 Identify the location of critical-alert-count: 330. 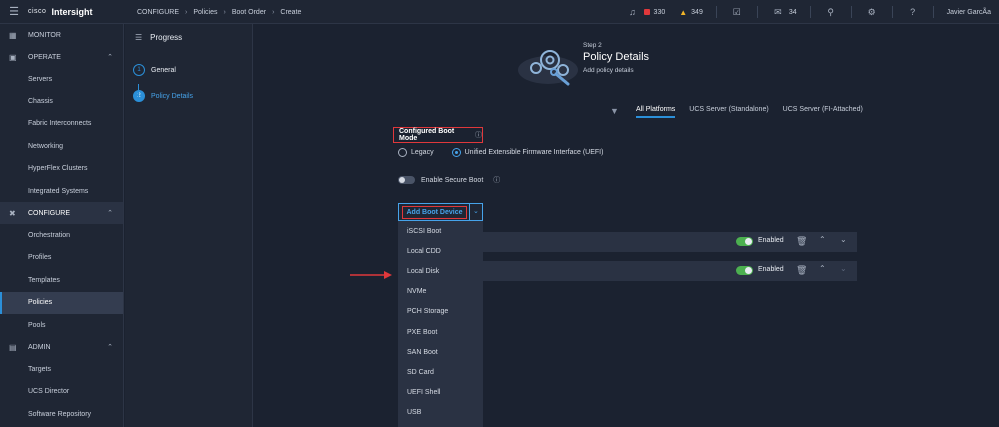
(660, 12).